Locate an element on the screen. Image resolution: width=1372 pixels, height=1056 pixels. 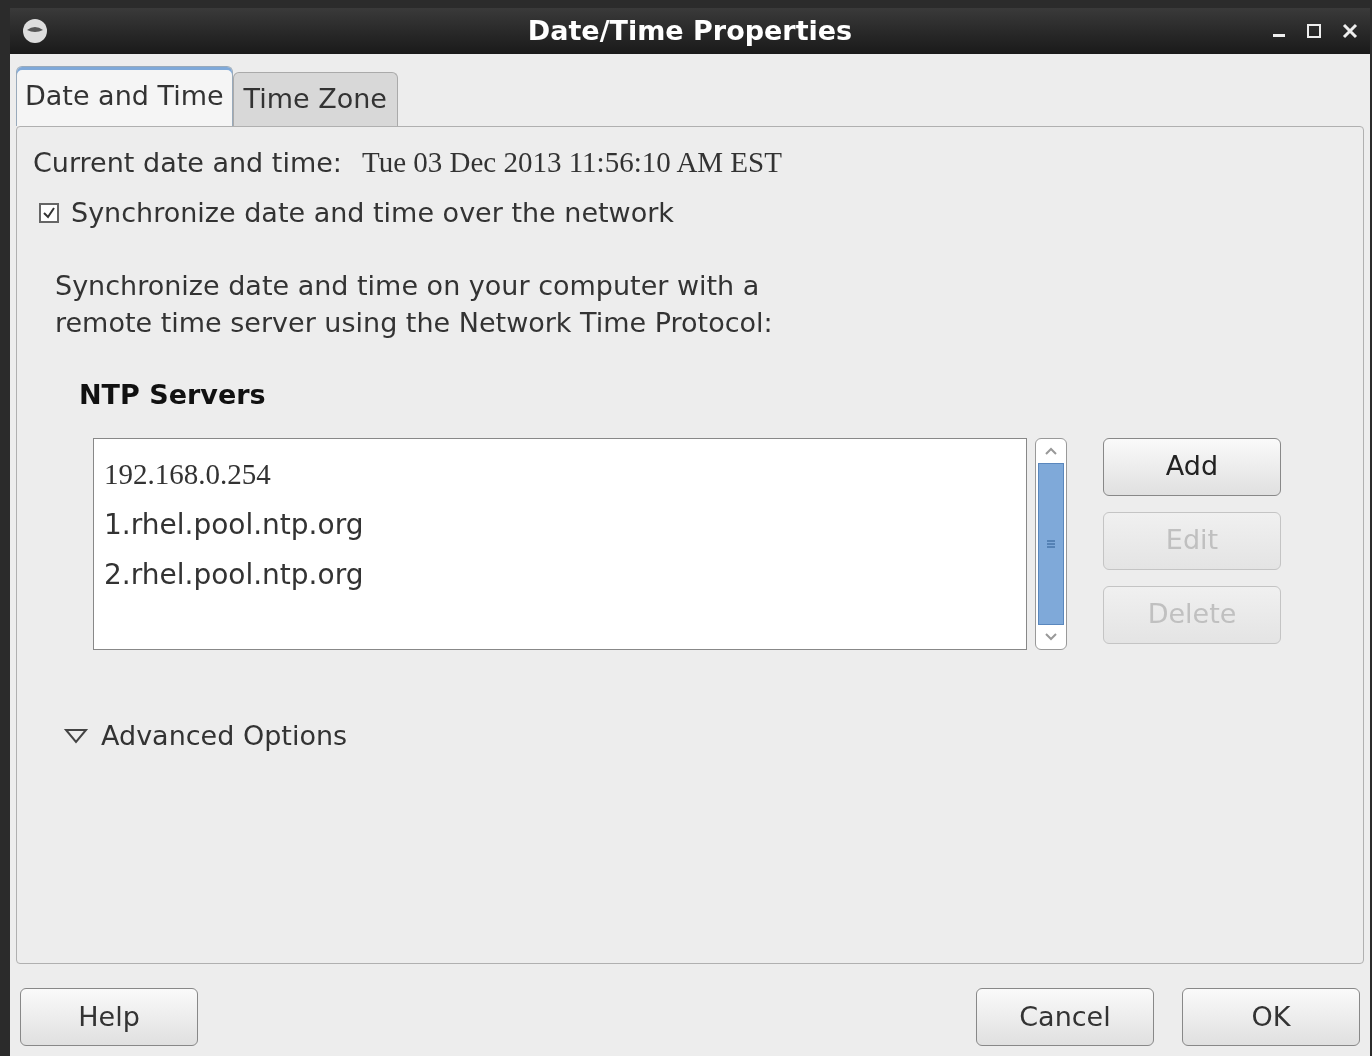
scroll-thumb is located at coordinates (1051, 543).